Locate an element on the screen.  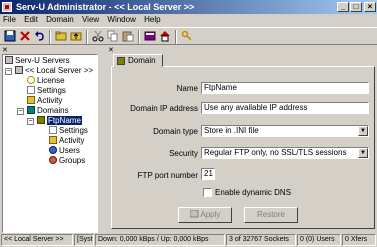
cut-icon is located at coordinates (98, 37).